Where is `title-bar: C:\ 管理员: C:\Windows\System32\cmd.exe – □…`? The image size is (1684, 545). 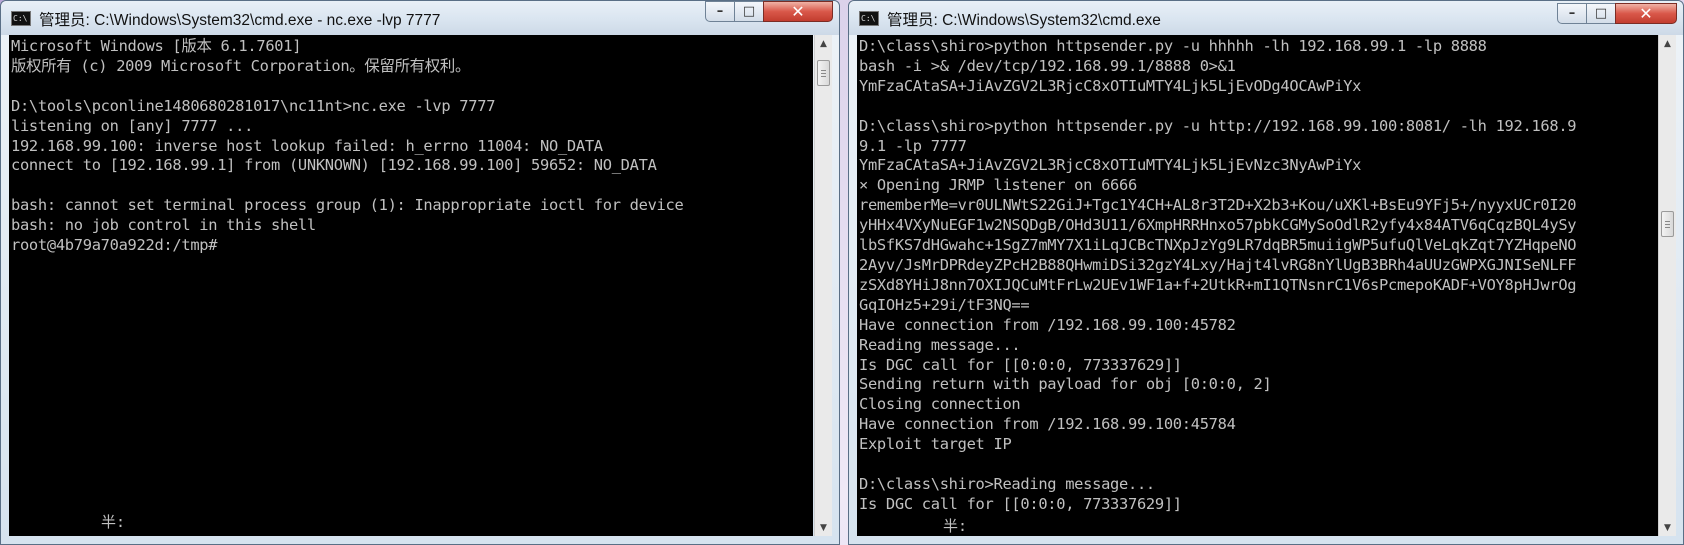
title-bar: C:\ 管理员: C:\Windows\System32\cmd.exe – □… is located at coordinates (1266, 18).